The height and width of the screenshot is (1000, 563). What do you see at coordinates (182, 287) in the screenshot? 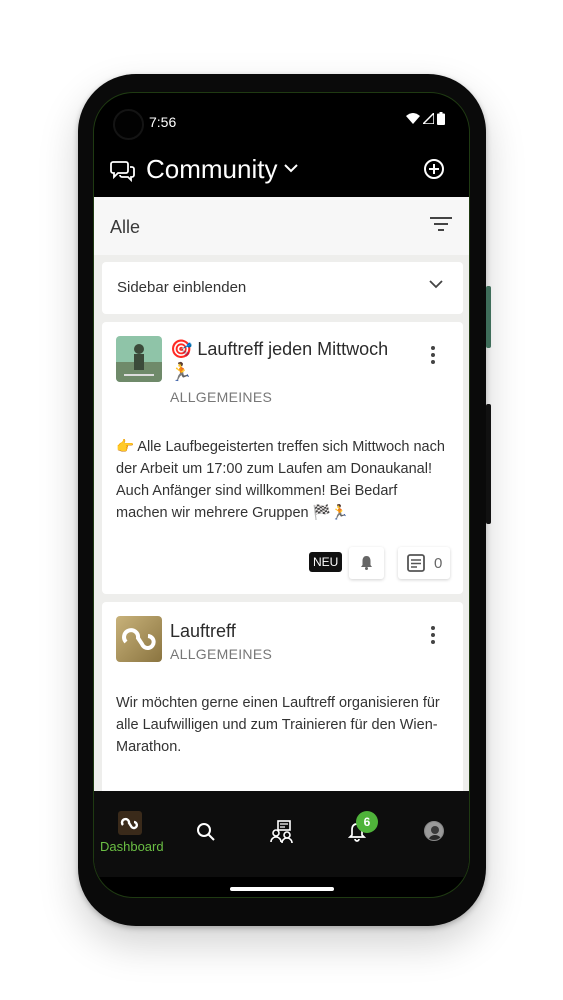
I see `sidebar-toggle-label: Sidebar einblenden` at bounding box center [182, 287].